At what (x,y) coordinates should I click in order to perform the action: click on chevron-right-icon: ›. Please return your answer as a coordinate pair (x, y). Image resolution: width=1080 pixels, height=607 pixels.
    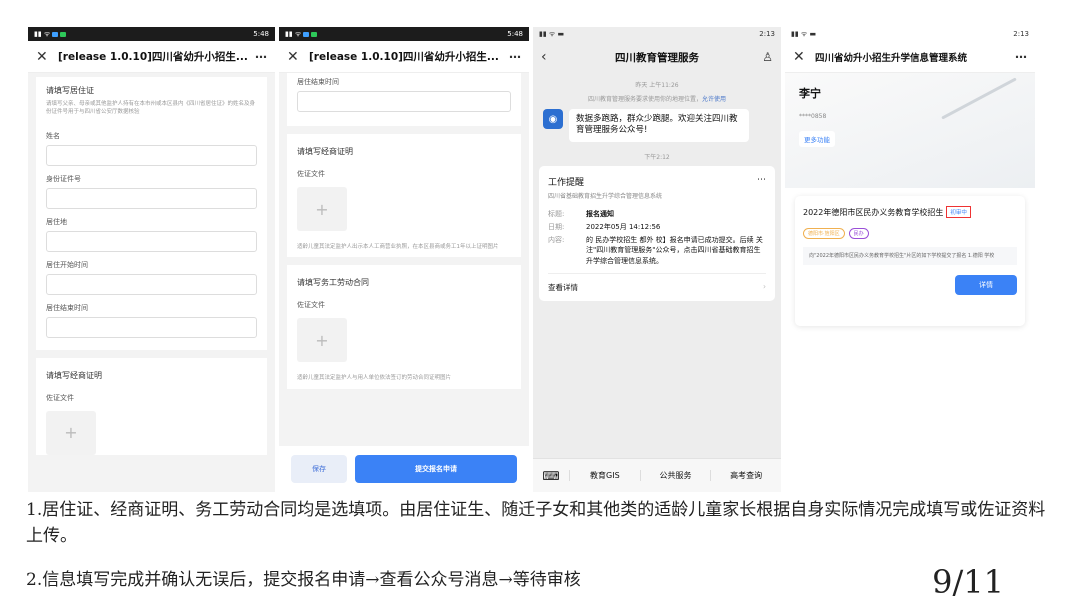
    Looking at the image, I should click on (764, 287).